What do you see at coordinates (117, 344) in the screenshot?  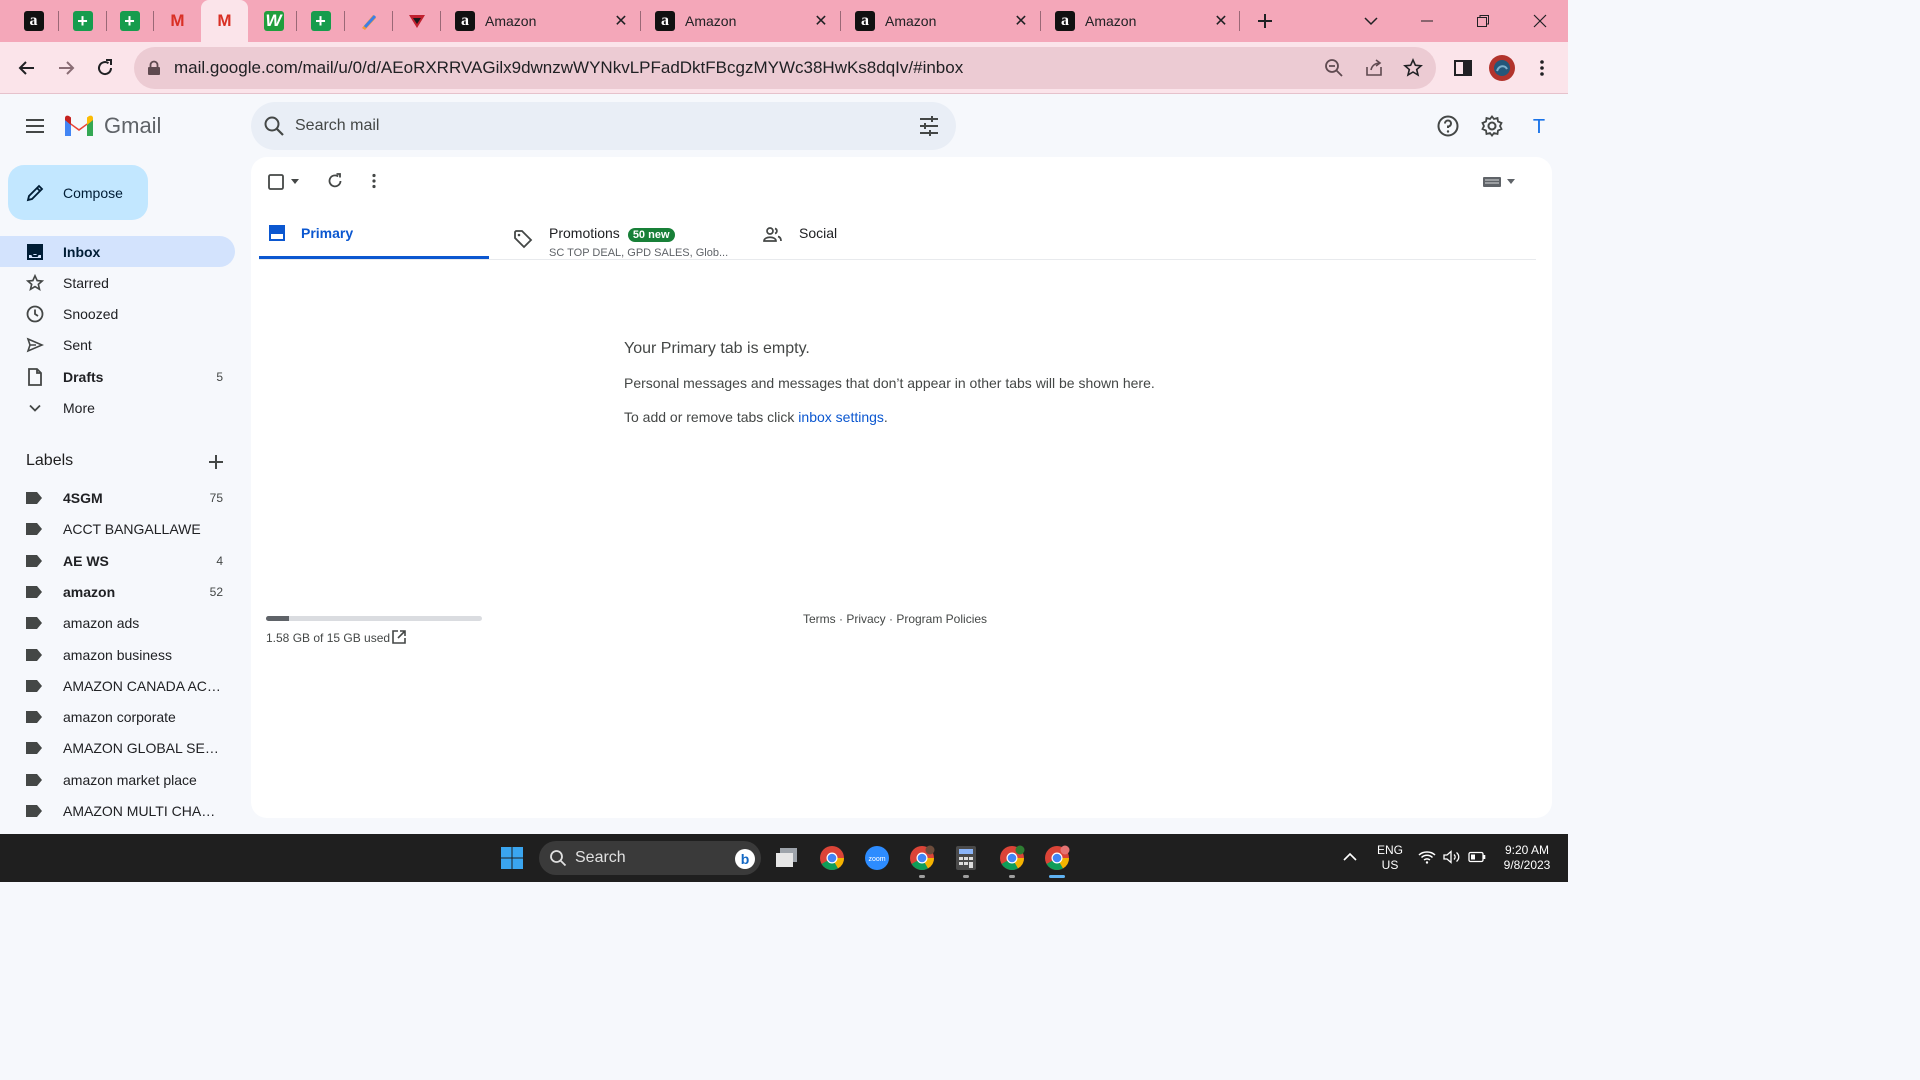 I see `nav-sent: Sent` at bounding box center [117, 344].